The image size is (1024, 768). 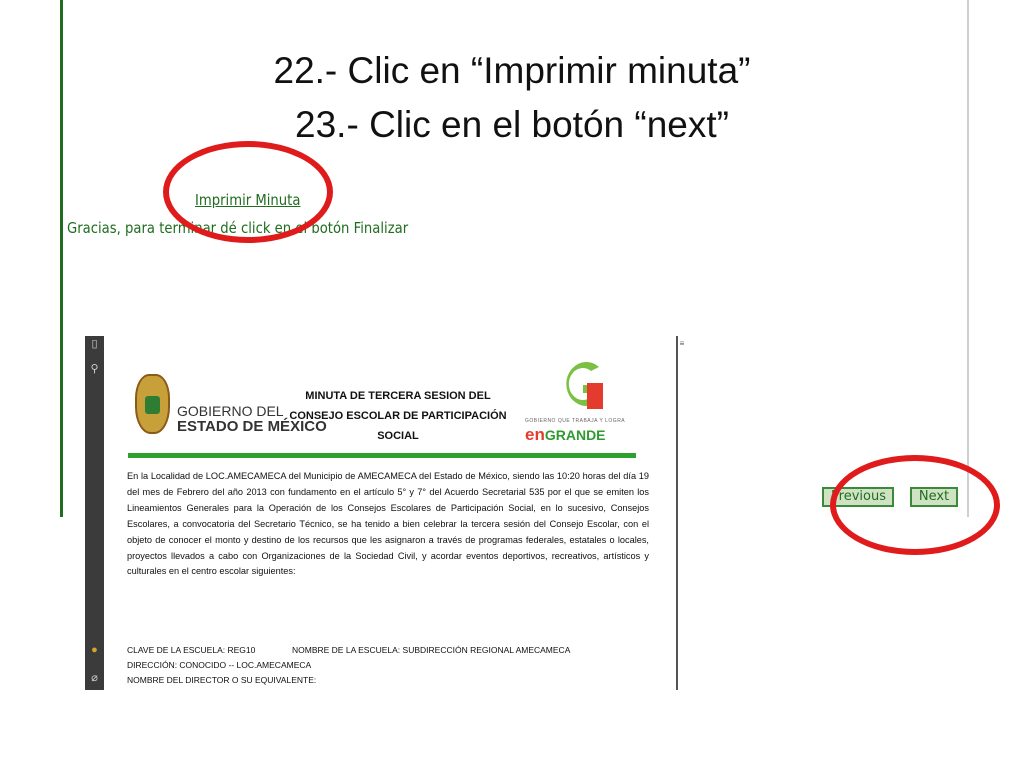 What do you see at coordinates (575, 421) in the screenshot?
I see `logo-tagline: GOBIERNO QUE TRABAJA Y LOGRA` at bounding box center [575, 421].